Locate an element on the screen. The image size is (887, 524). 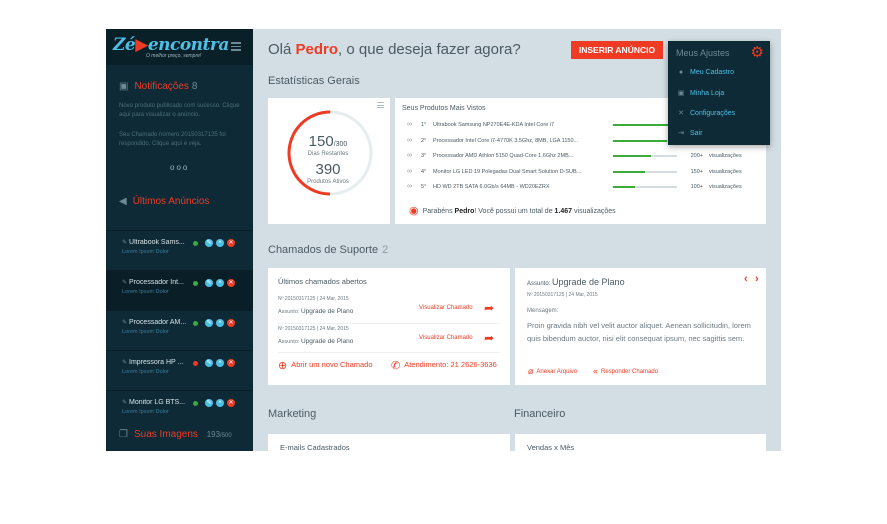
most-viewed-title: Seus Produtos Mais Vistos is located at coordinates (444, 108).